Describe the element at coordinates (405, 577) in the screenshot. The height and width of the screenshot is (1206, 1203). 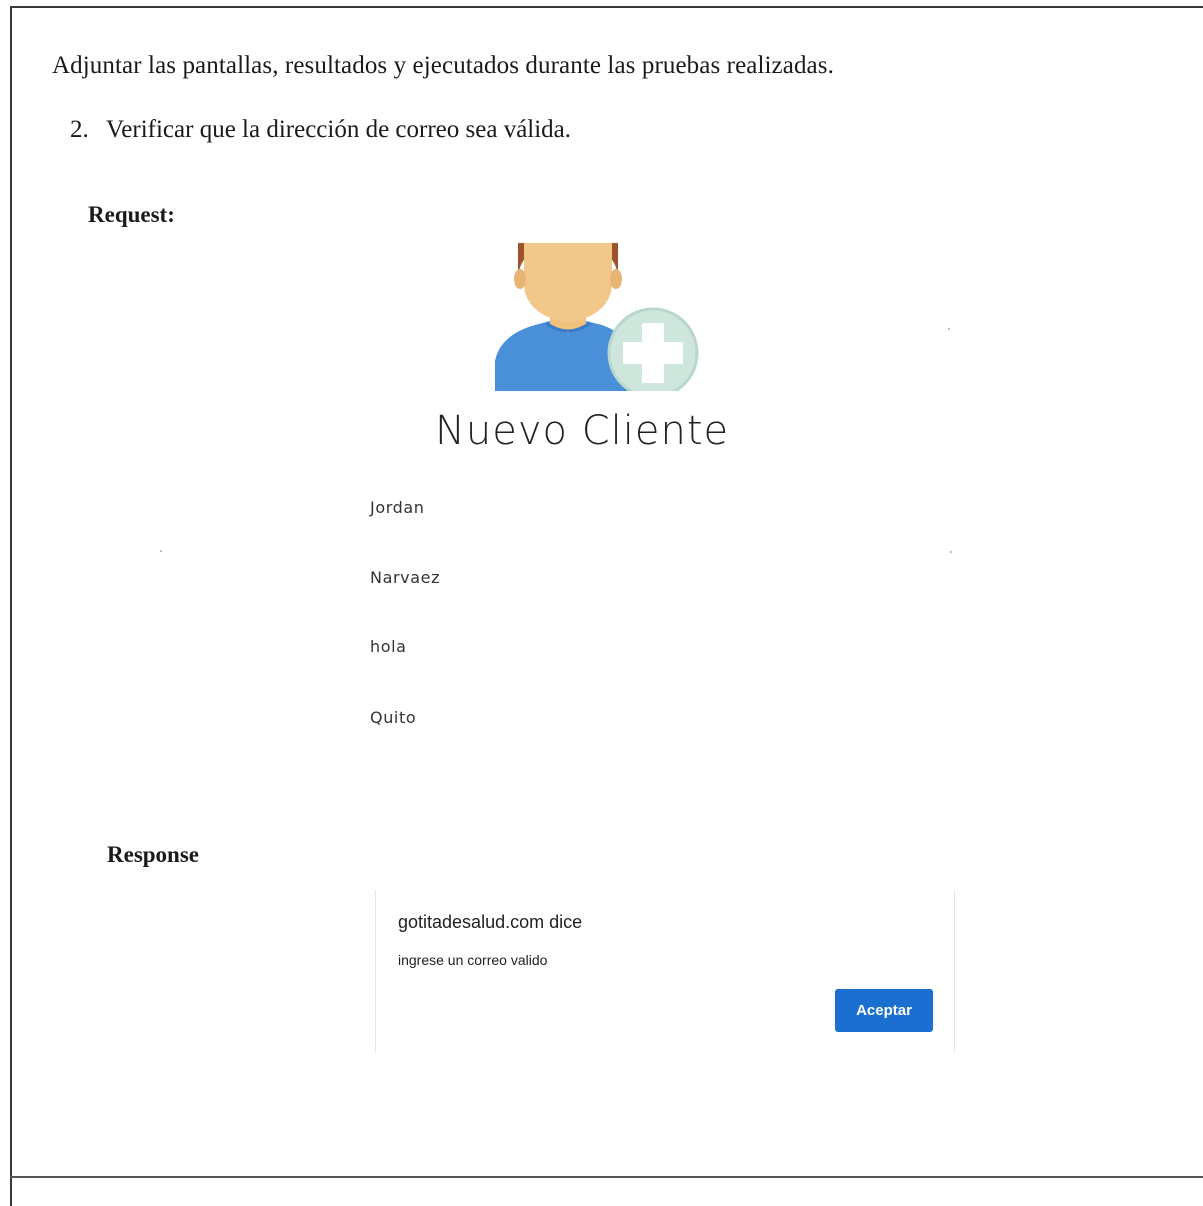
I see `last-name-field: Narvaez` at that location.